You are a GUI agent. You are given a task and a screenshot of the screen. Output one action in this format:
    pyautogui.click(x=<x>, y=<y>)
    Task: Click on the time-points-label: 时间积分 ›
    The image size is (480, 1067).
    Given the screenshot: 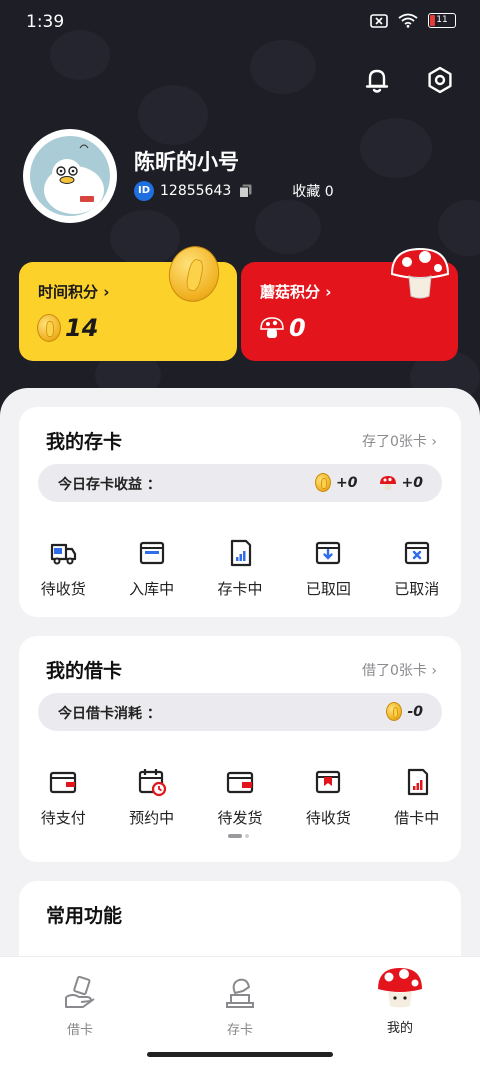 What is the action you would take?
    pyautogui.click(x=74, y=292)
    